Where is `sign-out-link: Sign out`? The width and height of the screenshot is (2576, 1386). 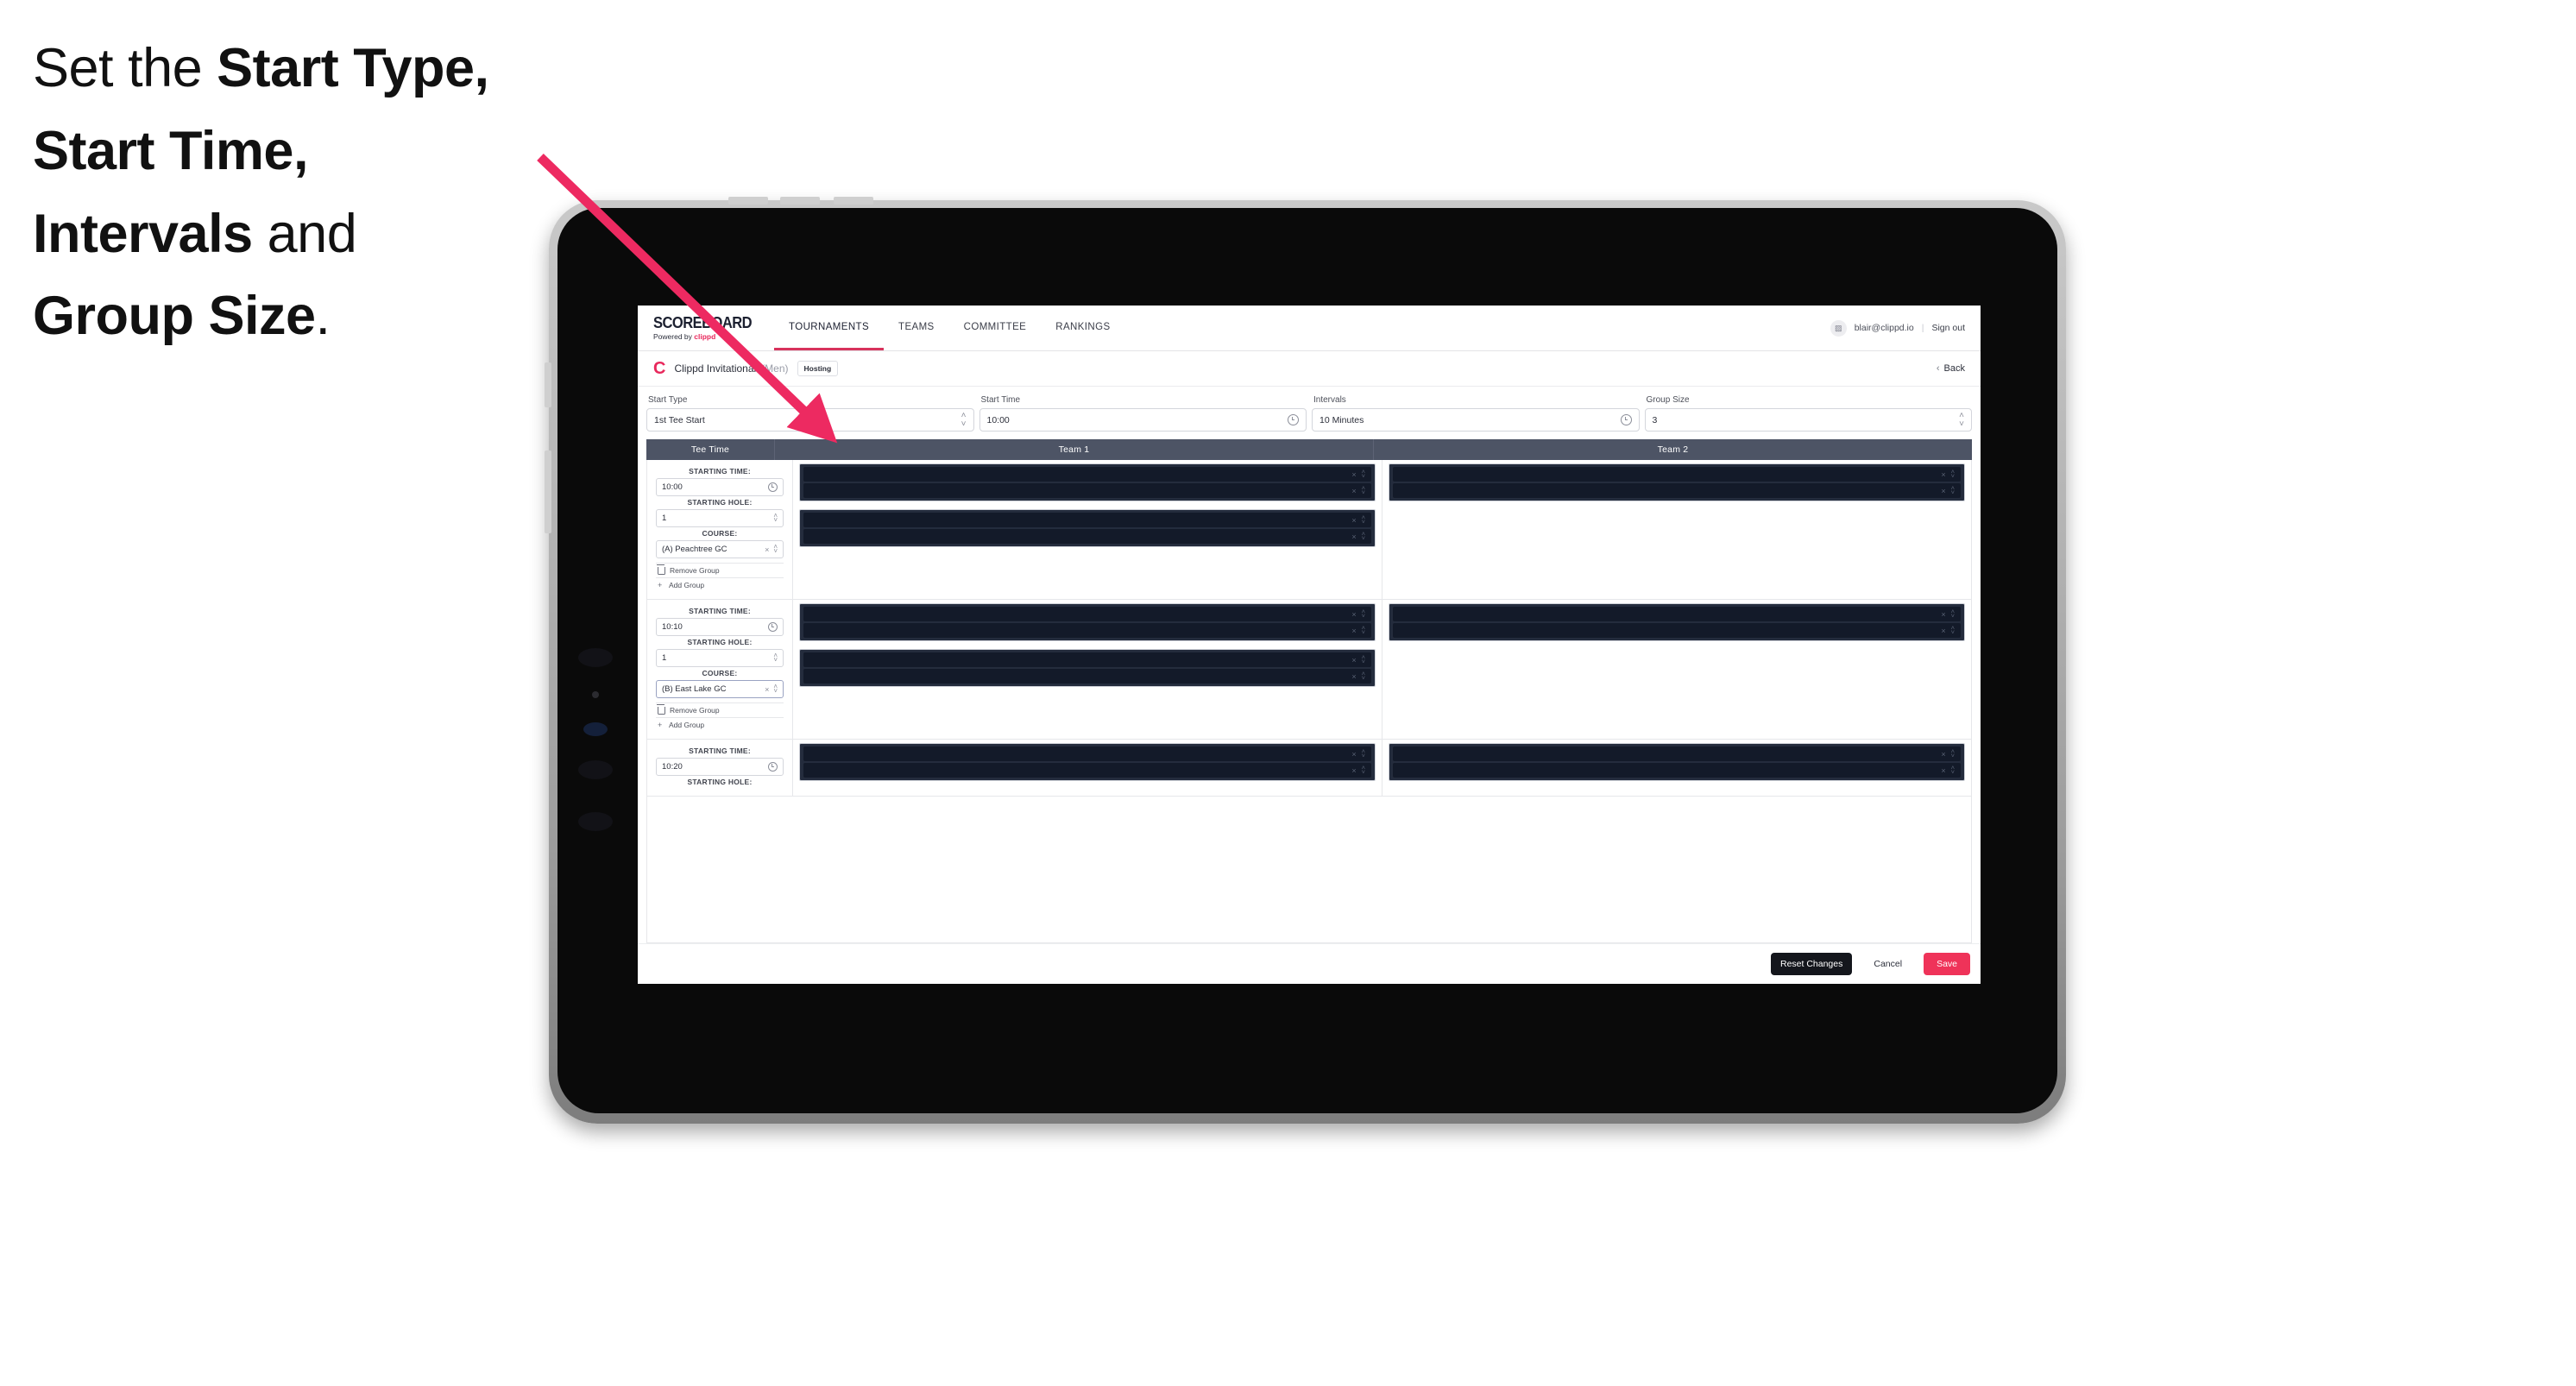
sign-out-link: Sign out is located at coordinates (1948, 328).